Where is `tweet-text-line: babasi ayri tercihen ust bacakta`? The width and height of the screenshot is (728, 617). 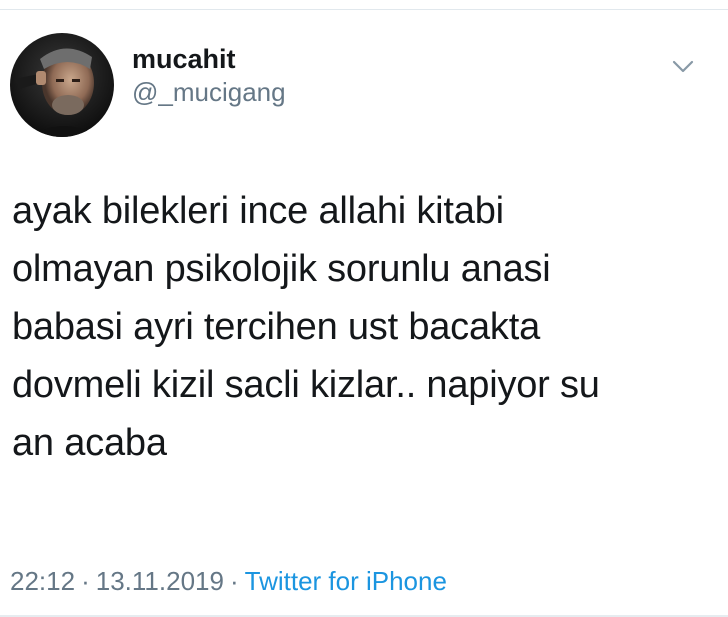 tweet-text-line: babasi ayri tercihen ust bacakta is located at coordinates (276, 327).